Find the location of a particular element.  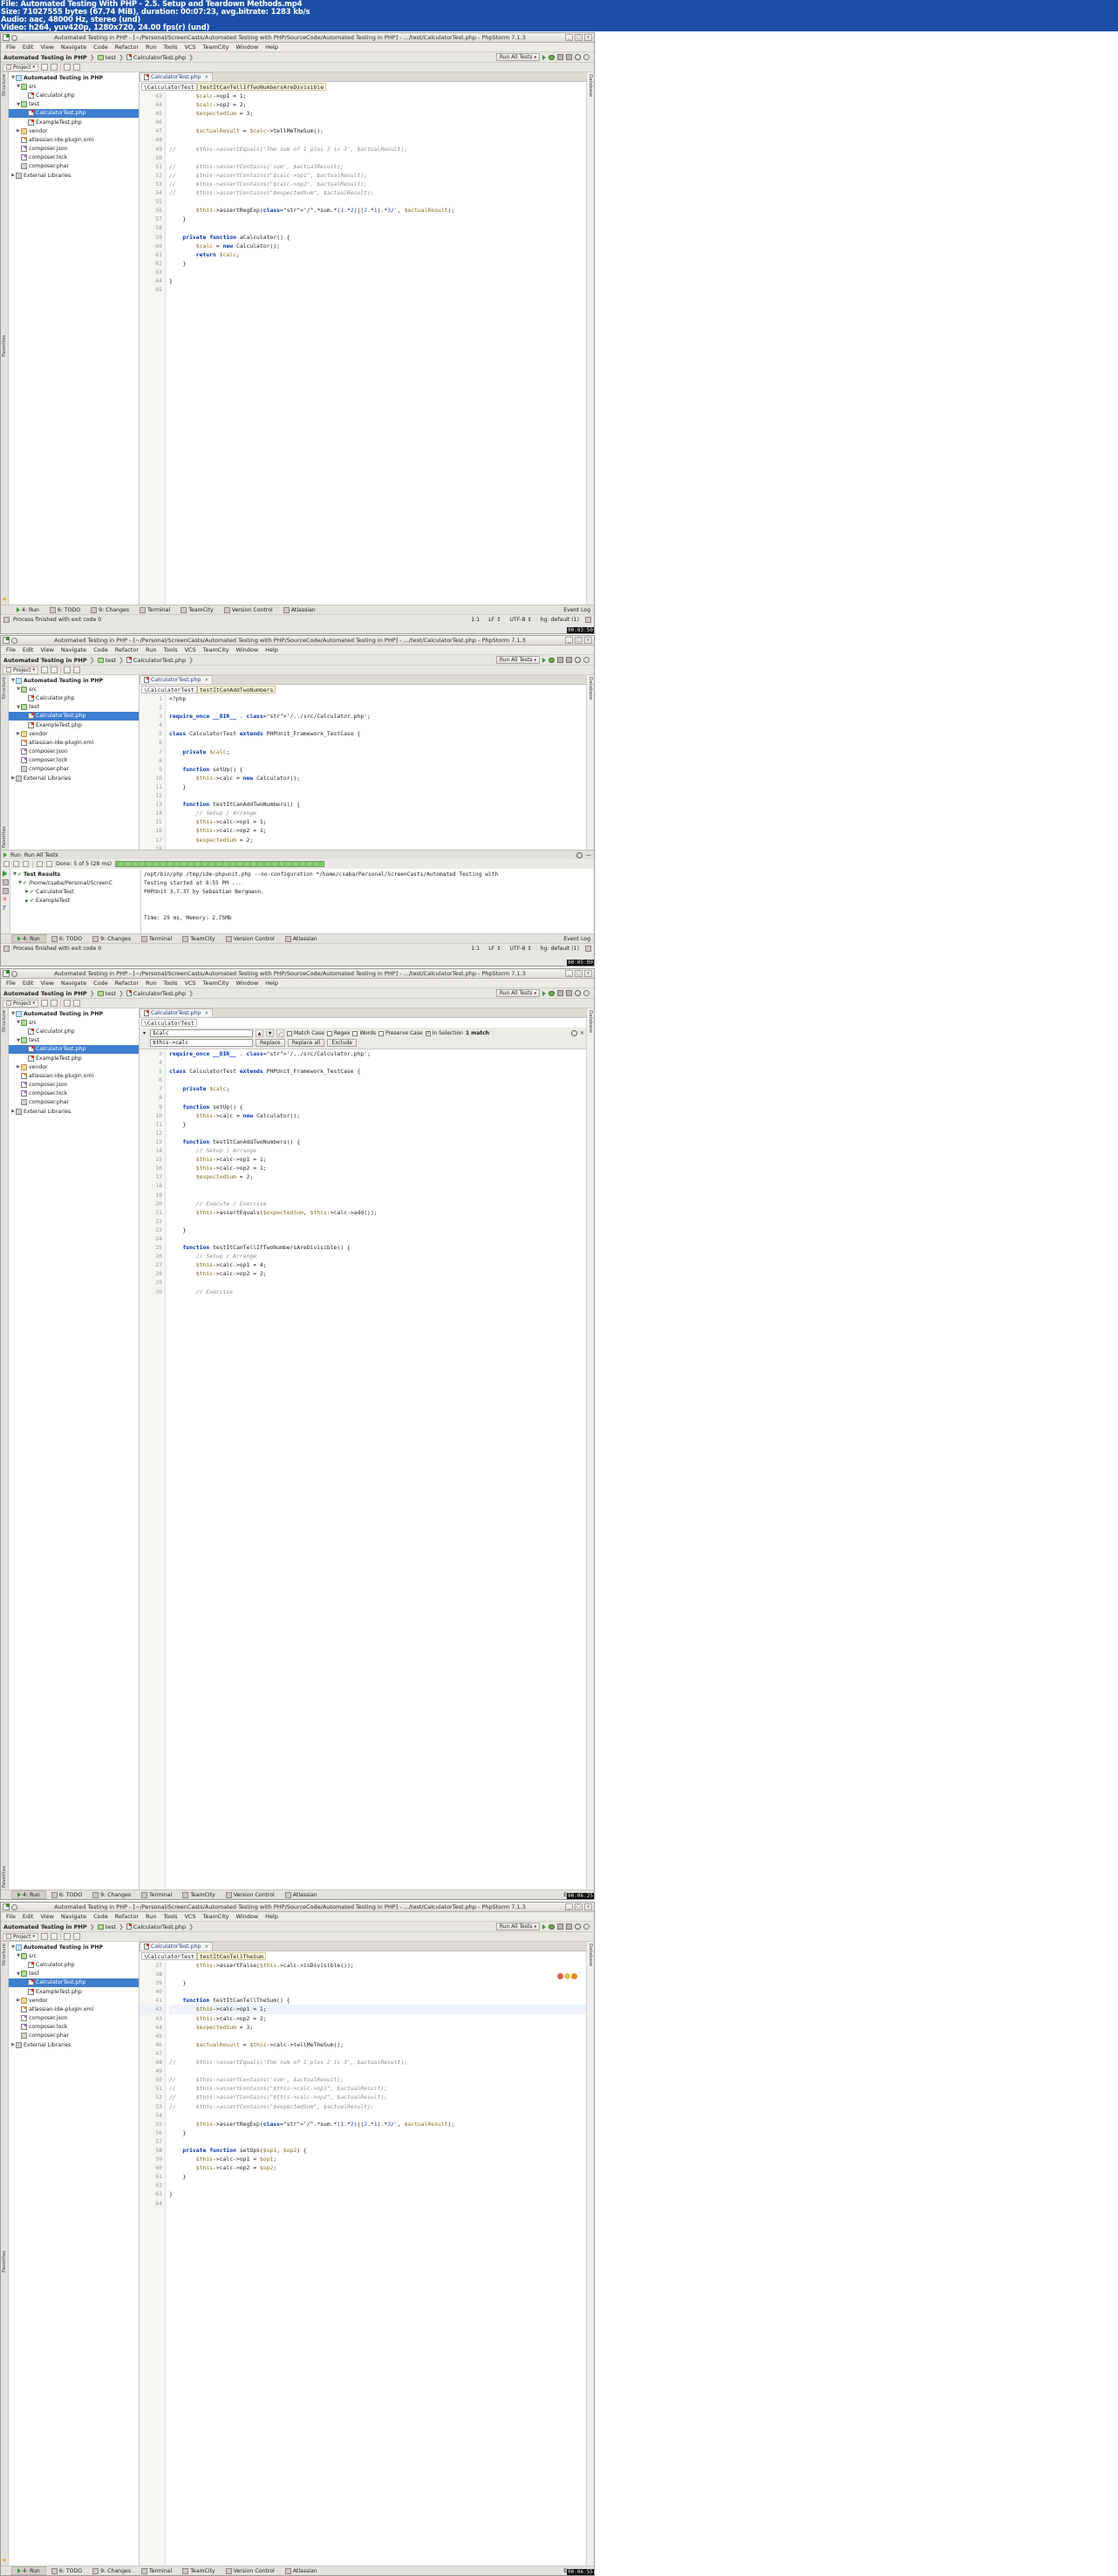

vcs-branch: hg: default (1) is located at coordinates (560, 949).